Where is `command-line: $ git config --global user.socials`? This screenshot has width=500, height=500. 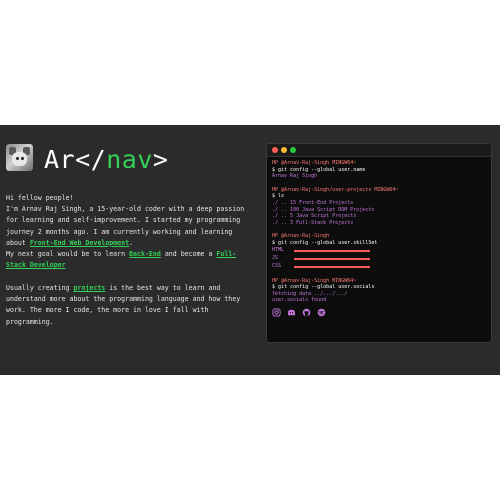 command-line: $ git config --global user.socials is located at coordinates (323, 287).